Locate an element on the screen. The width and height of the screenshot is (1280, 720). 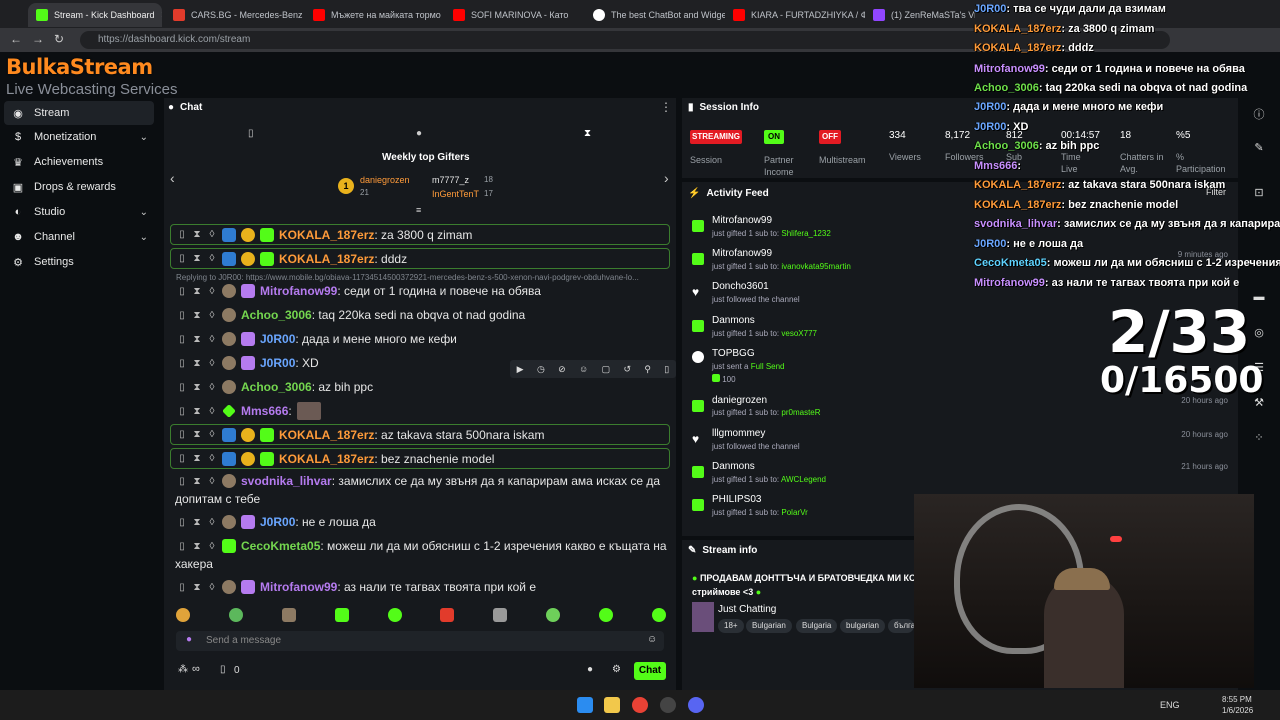
category-name: Just Chatting is located at coordinates (747, 609).